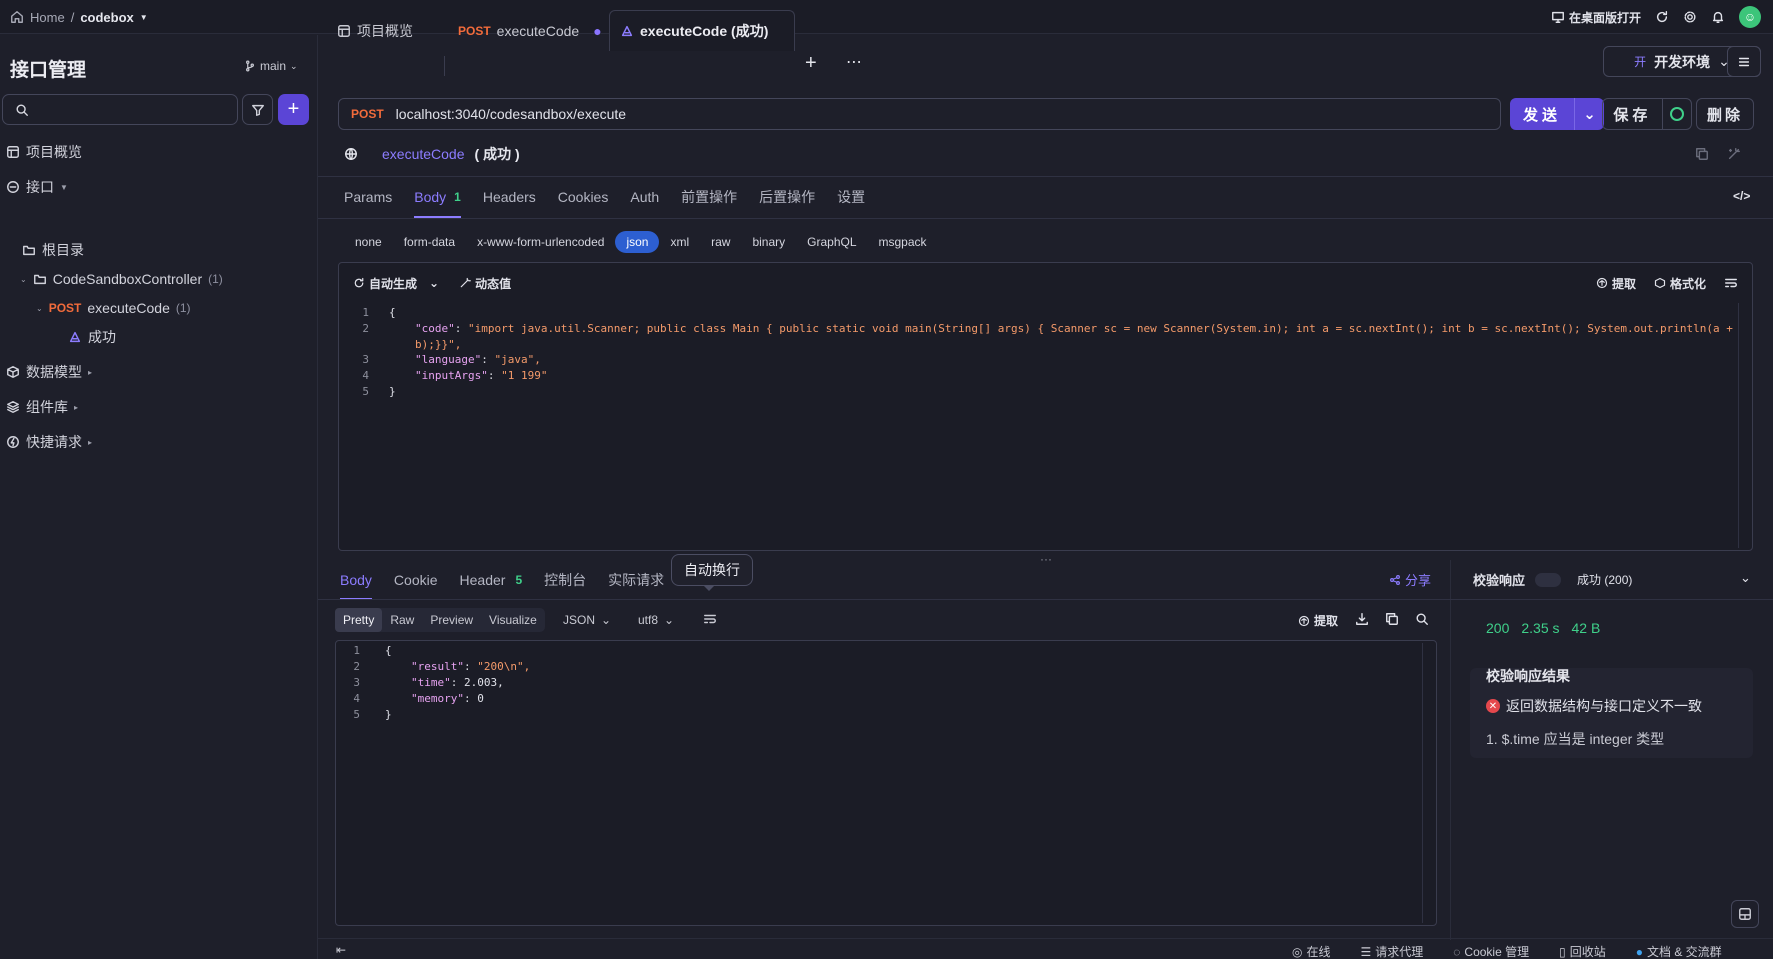 Image resolution: width=1773 pixels, height=959 pixels. What do you see at coordinates (1680, 283) in the screenshot?
I see `format-button: 格式化` at bounding box center [1680, 283].